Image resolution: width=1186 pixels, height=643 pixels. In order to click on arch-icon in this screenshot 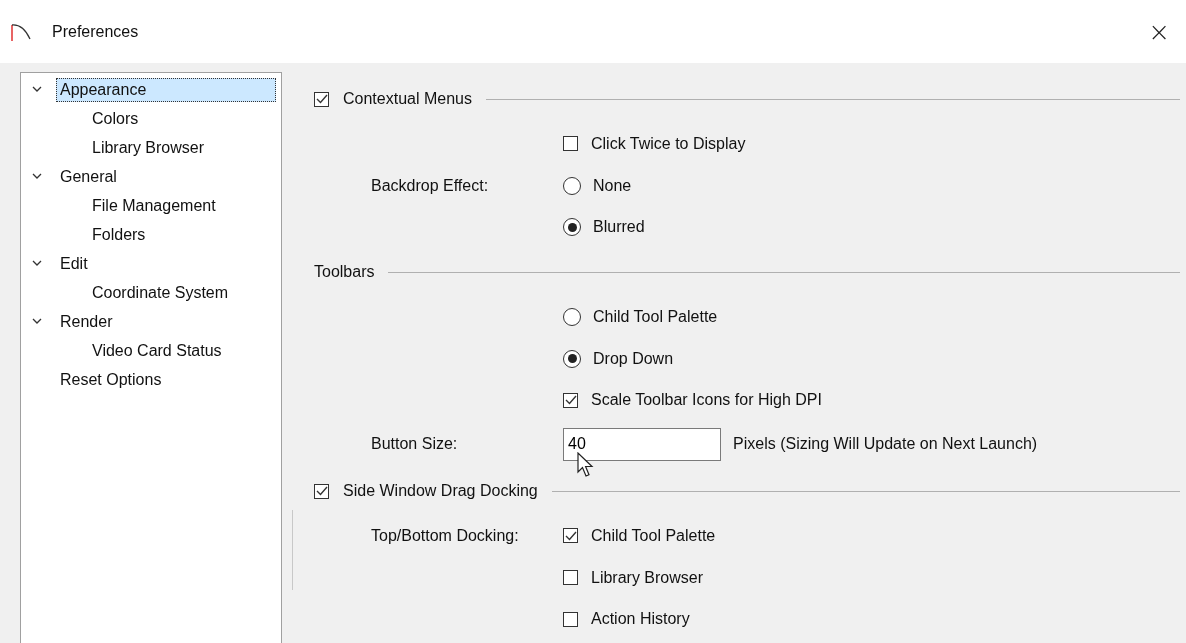, I will do `click(21, 31)`.